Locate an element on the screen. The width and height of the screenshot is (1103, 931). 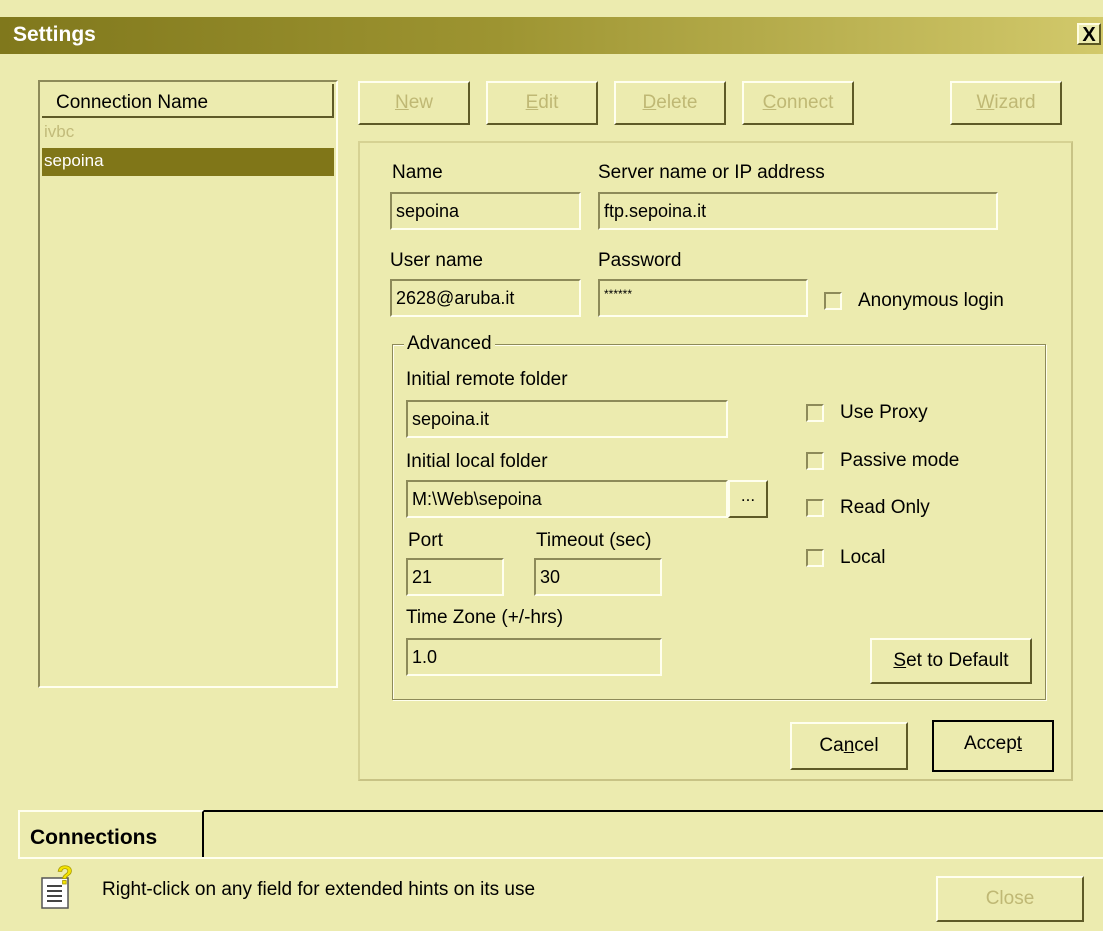
remote-folder-label: Initial remote folder is located at coordinates (487, 379).